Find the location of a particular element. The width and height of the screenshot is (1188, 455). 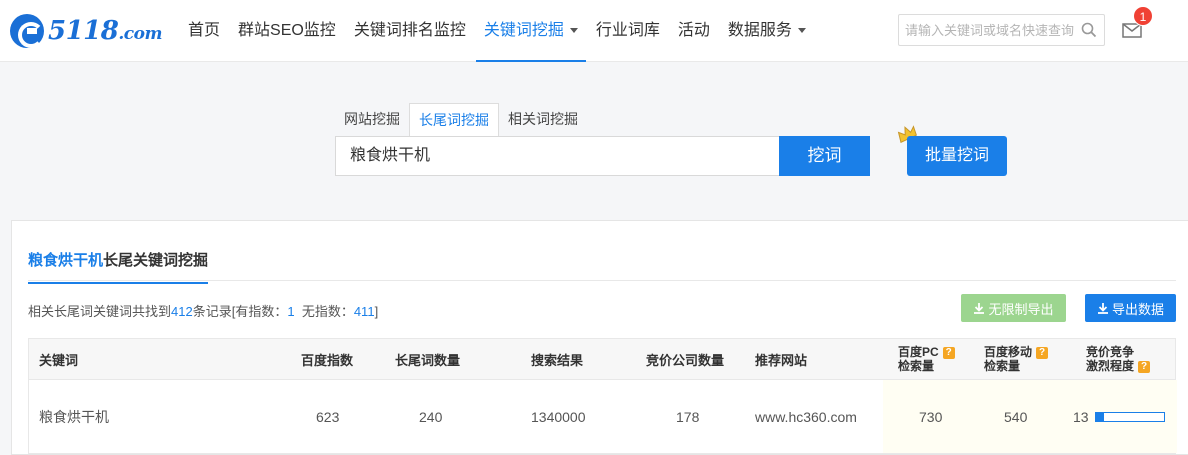

column-label: 百度移动 is located at coordinates (1008, 352).